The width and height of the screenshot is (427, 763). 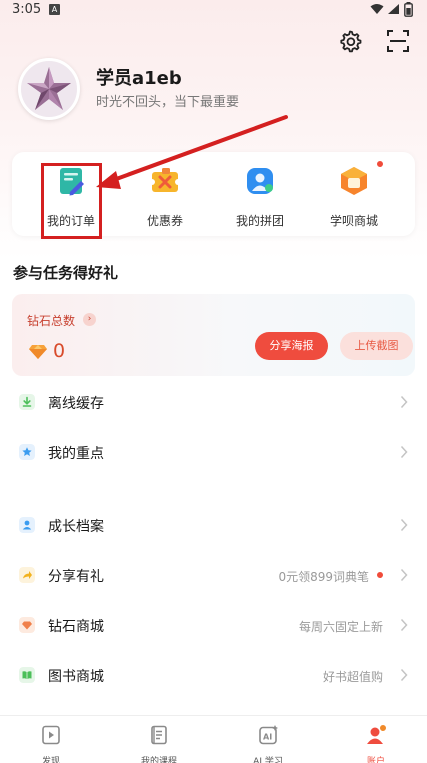 I want to click on tab-label: 发现, so click(x=50, y=760).